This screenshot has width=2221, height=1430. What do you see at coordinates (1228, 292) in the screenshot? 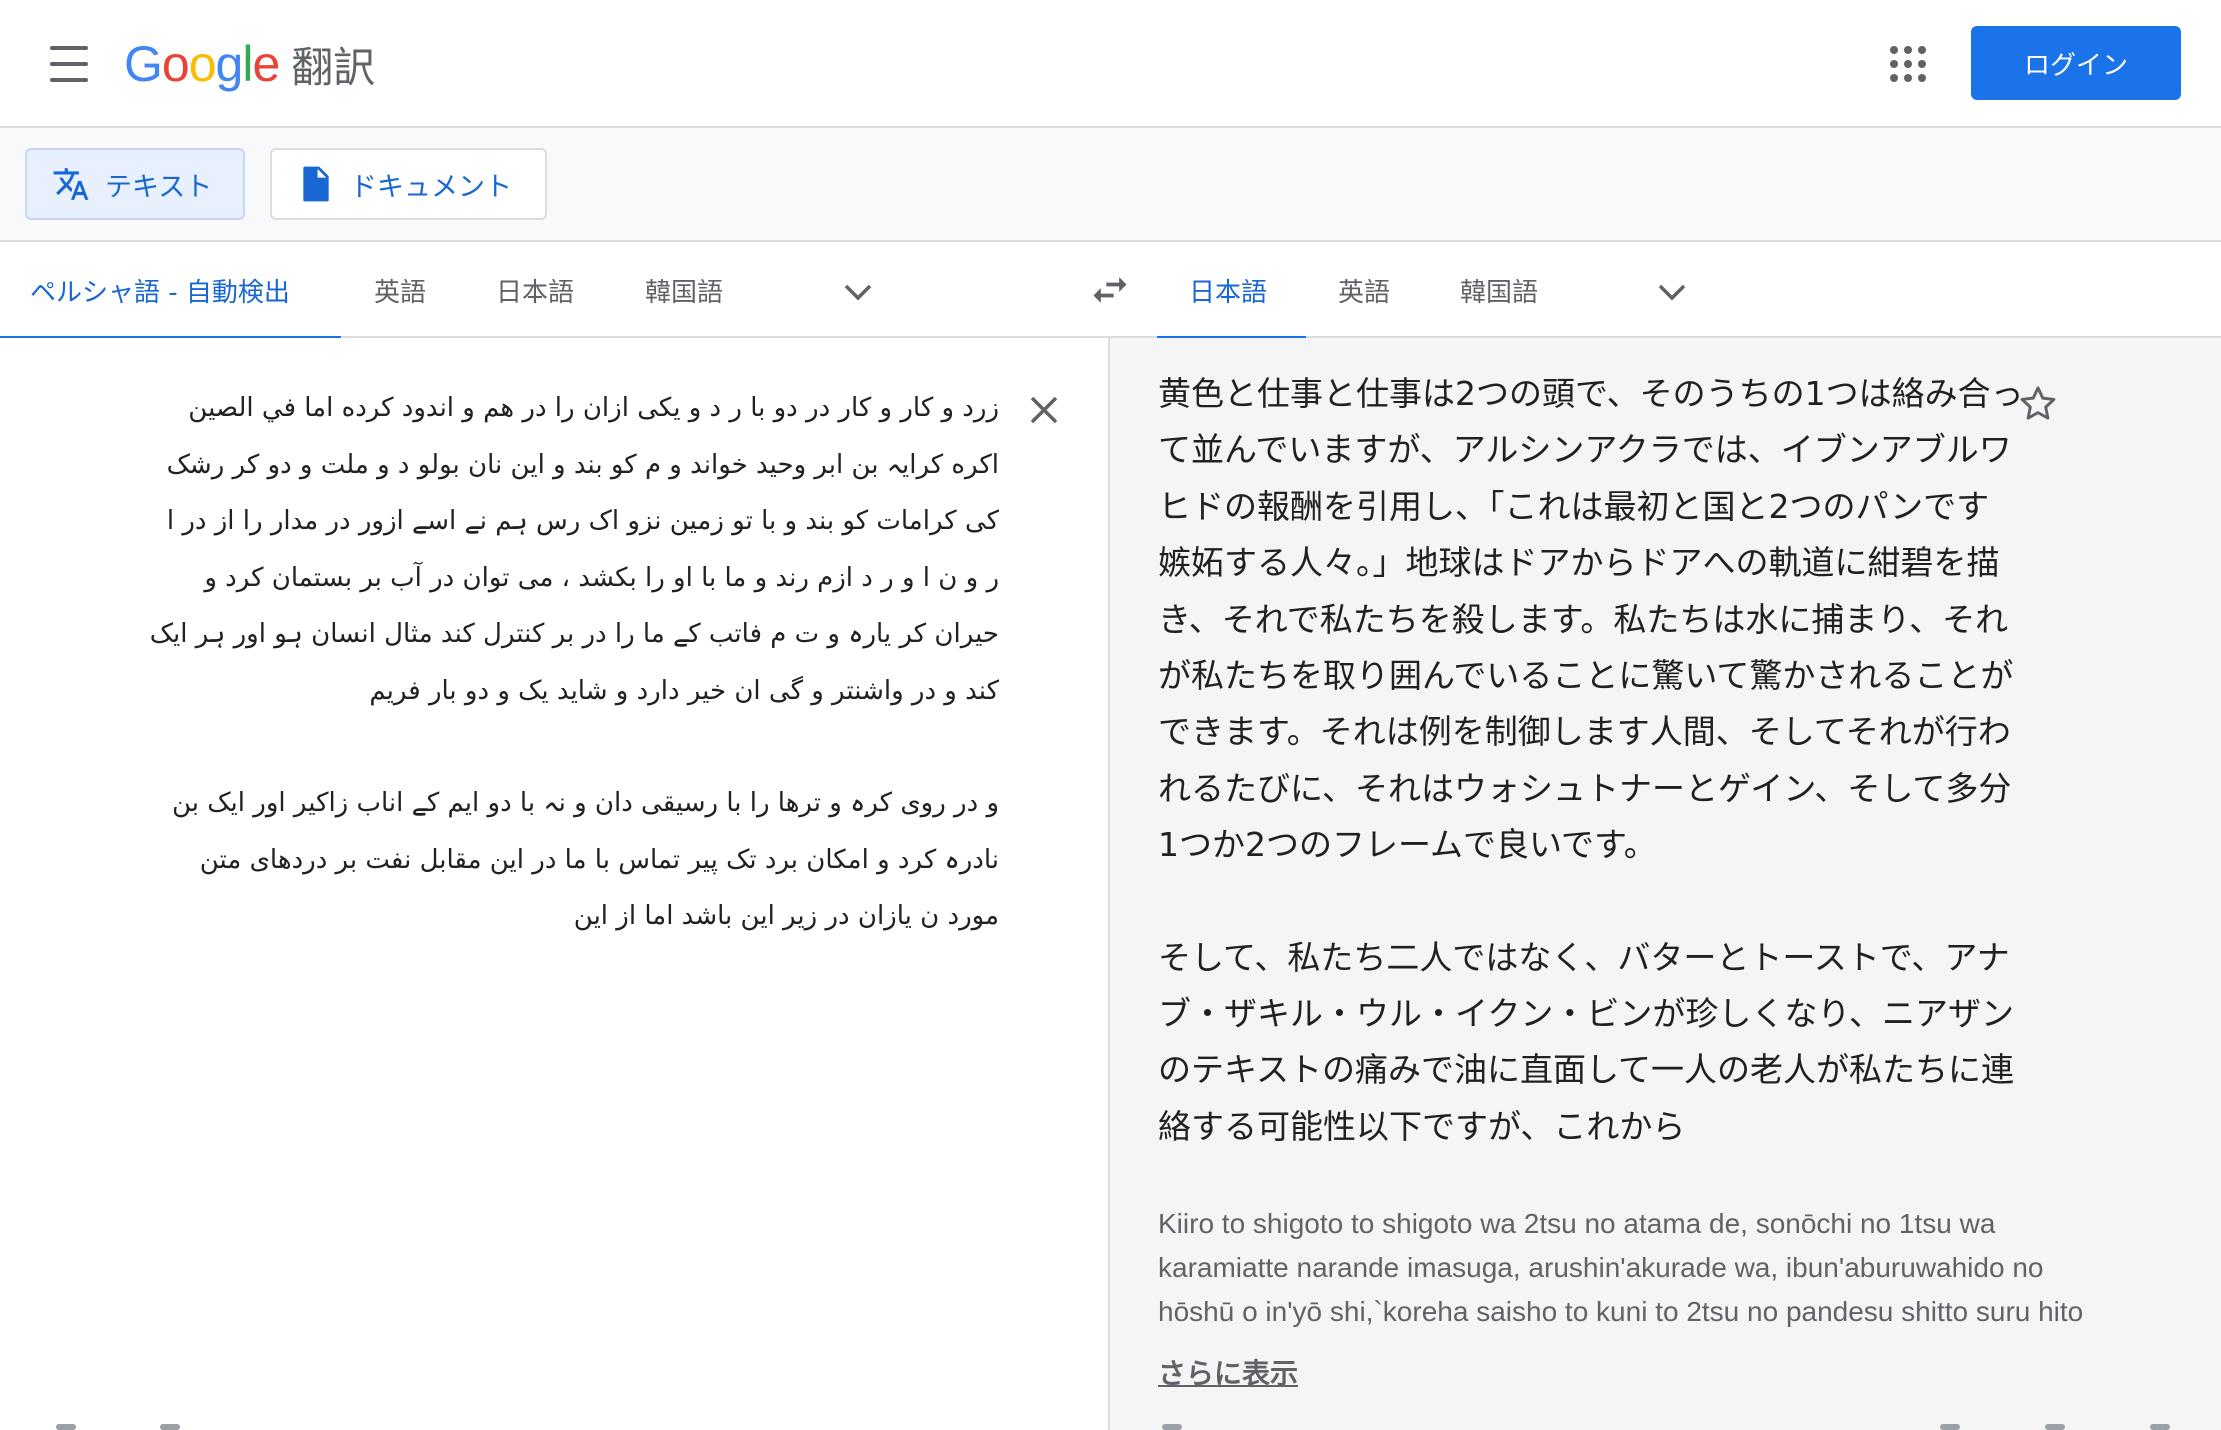
I see `target-lang-label: 日本語` at bounding box center [1228, 292].